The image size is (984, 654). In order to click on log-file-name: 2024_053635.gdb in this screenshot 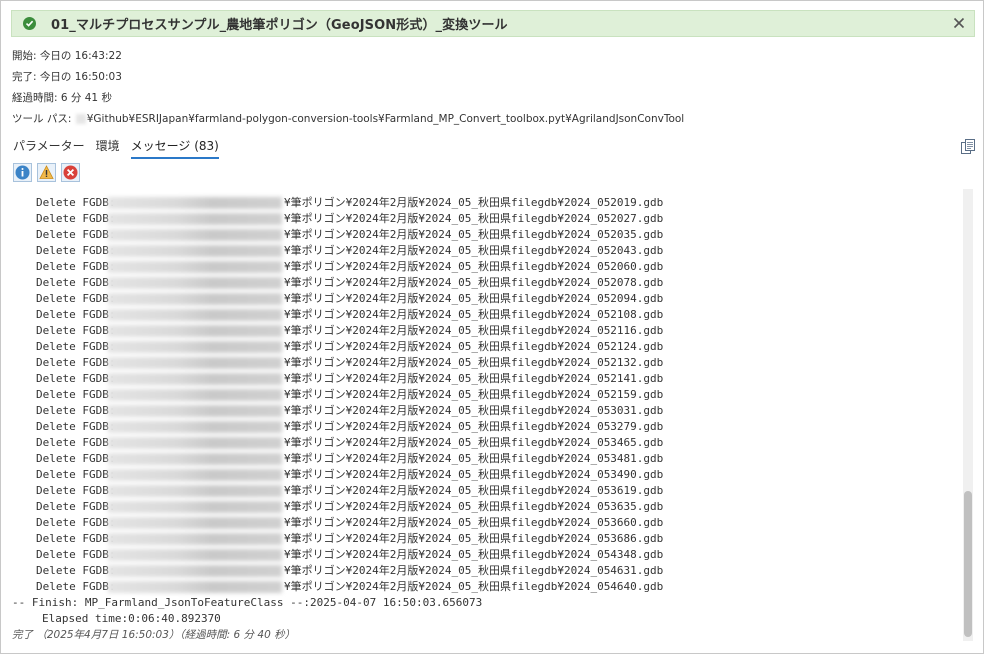, I will do `click(613, 506)`.